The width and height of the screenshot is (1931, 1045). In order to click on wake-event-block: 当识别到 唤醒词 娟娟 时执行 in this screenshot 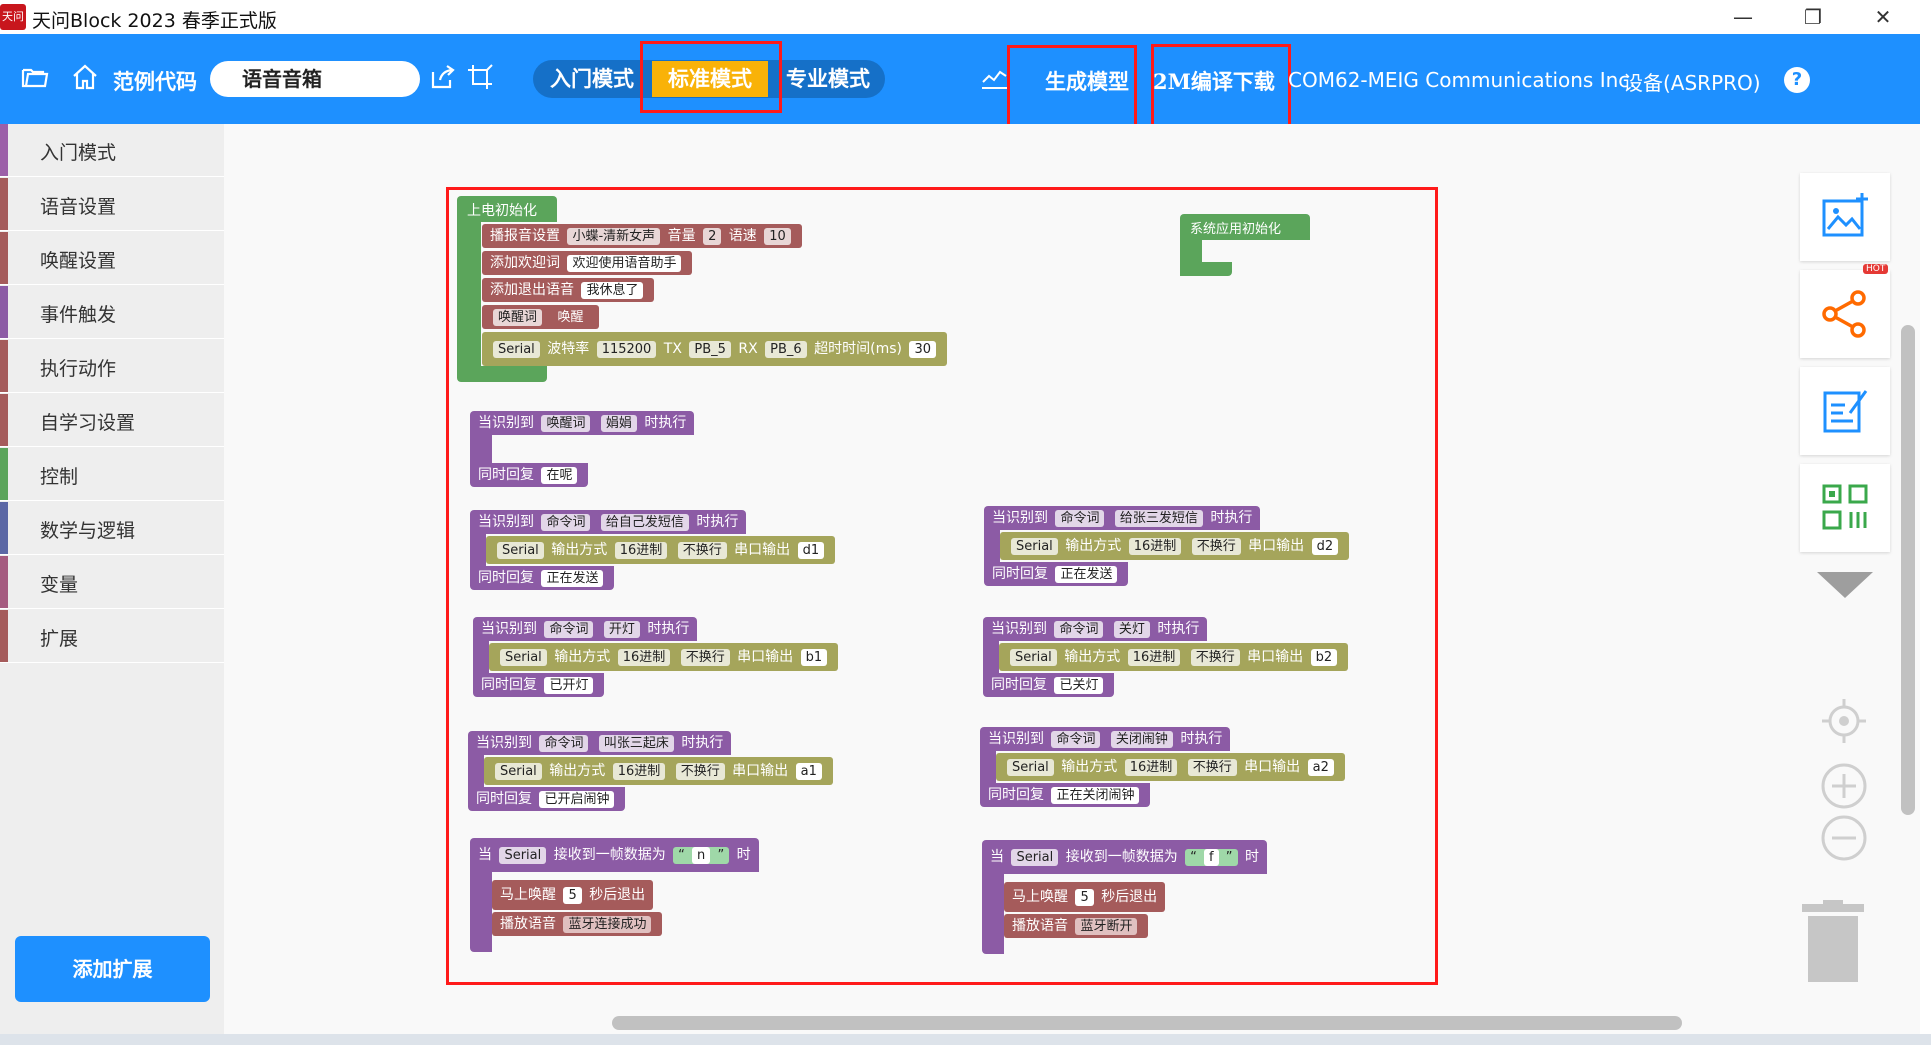, I will do `click(582, 423)`.